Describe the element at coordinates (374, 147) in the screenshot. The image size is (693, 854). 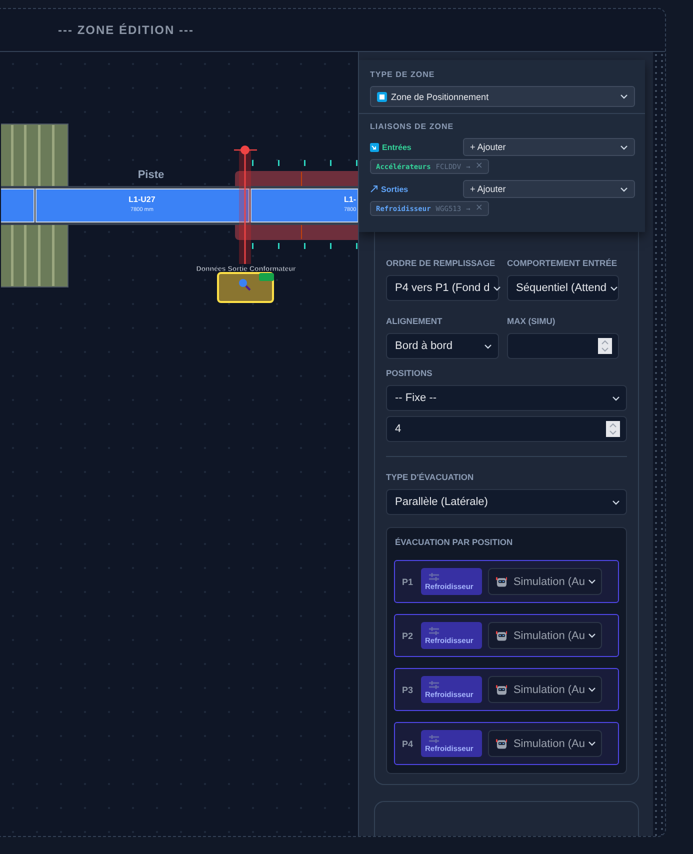
I see `entry-icon` at that location.